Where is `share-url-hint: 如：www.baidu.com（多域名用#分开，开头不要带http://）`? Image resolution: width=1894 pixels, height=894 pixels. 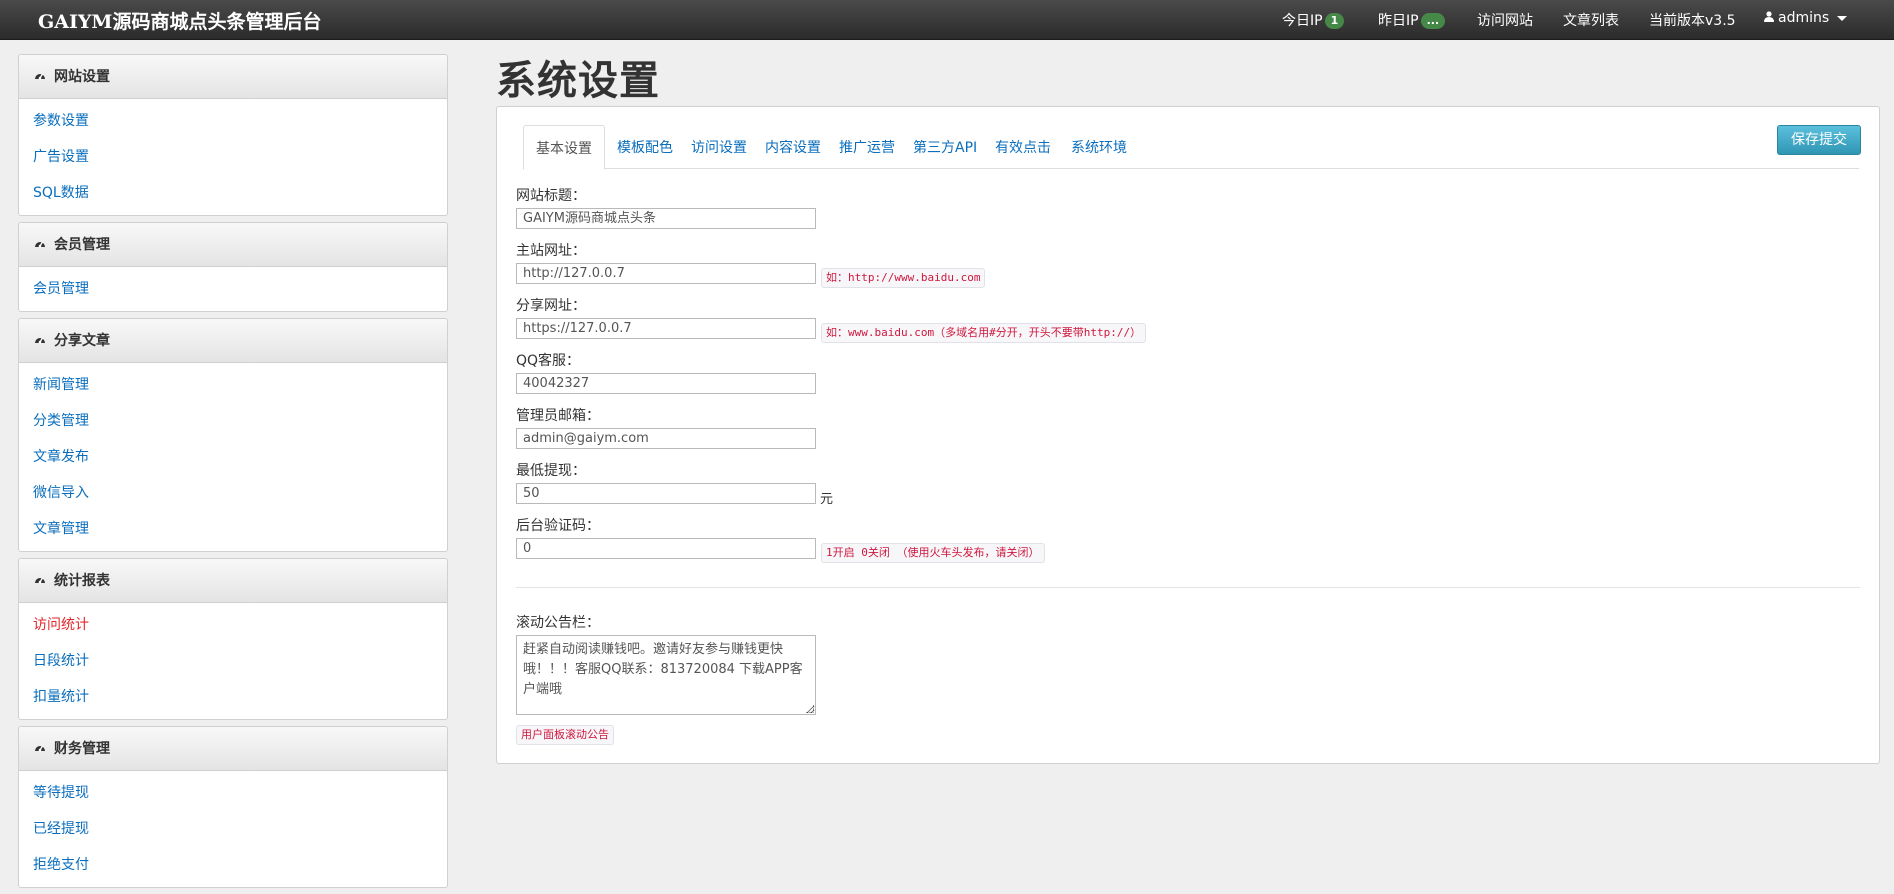
share-url-hint: 如：www.baidu.com（多域名用#分开，开头不要带http://） is located at coordinates (984, 333).